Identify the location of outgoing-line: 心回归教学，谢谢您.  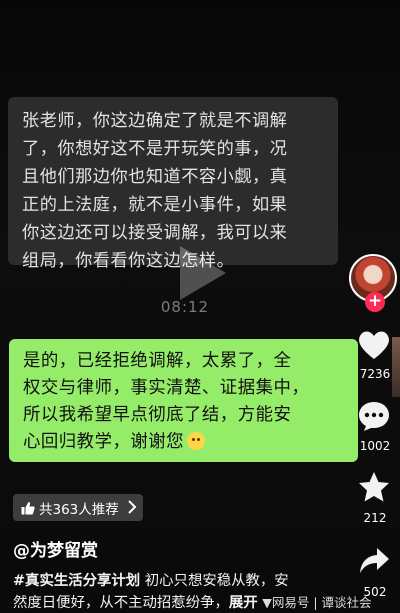
(186, 442).